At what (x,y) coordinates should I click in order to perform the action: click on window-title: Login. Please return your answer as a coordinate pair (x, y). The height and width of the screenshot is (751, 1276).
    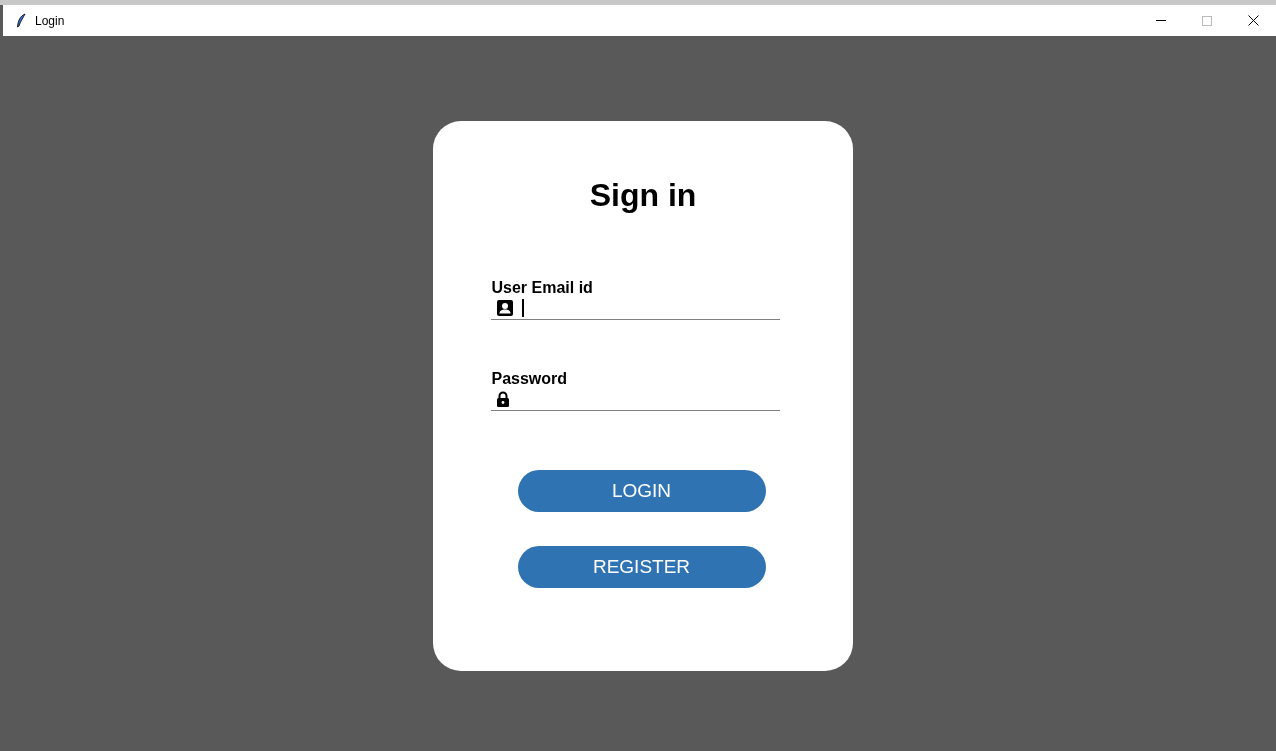
    Looking at the image, I should click on (50, 21).